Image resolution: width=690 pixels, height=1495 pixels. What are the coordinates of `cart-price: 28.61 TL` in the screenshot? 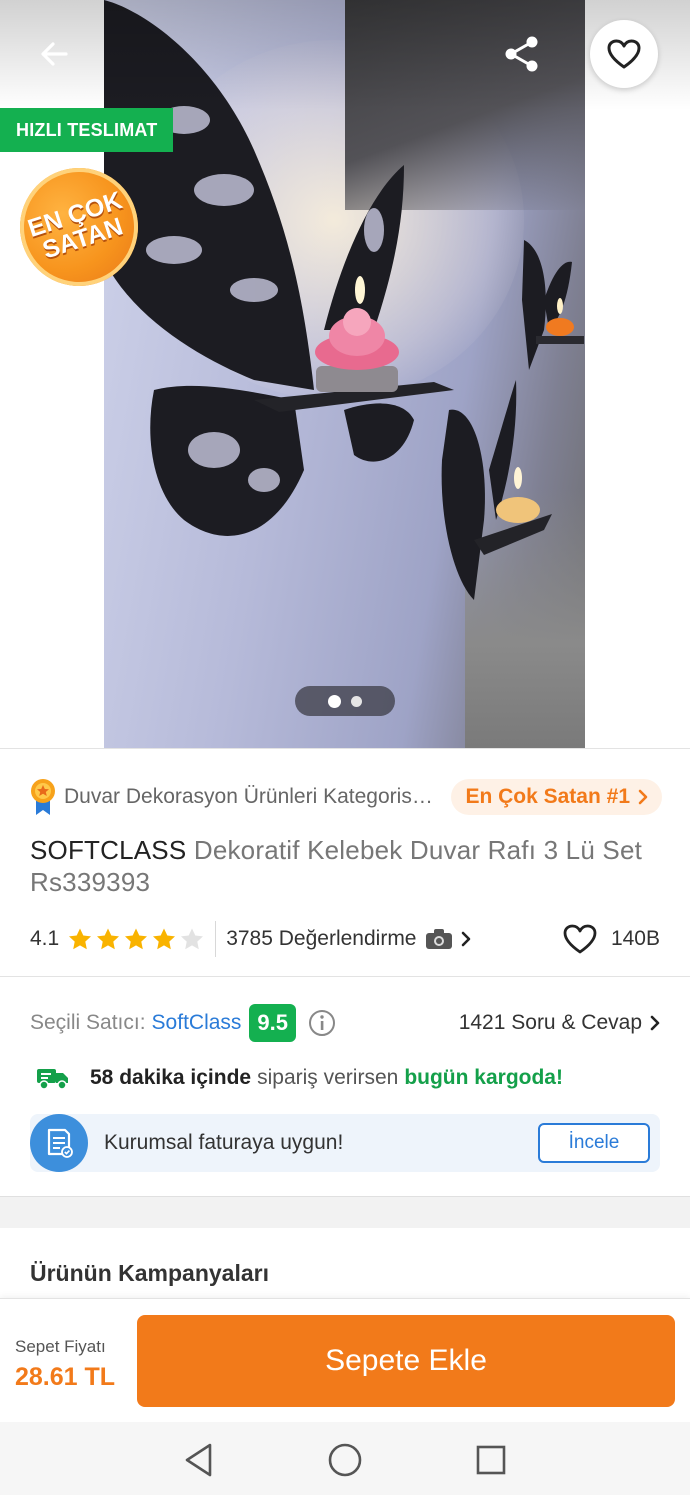 It's located at (65, 1377).